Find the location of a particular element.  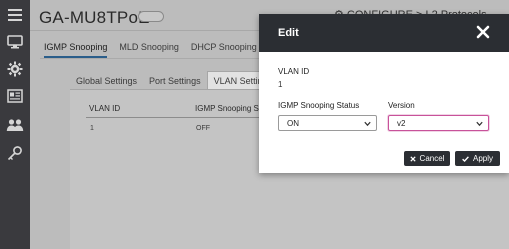

list-panel-icon is located at coordinates (15, 96).